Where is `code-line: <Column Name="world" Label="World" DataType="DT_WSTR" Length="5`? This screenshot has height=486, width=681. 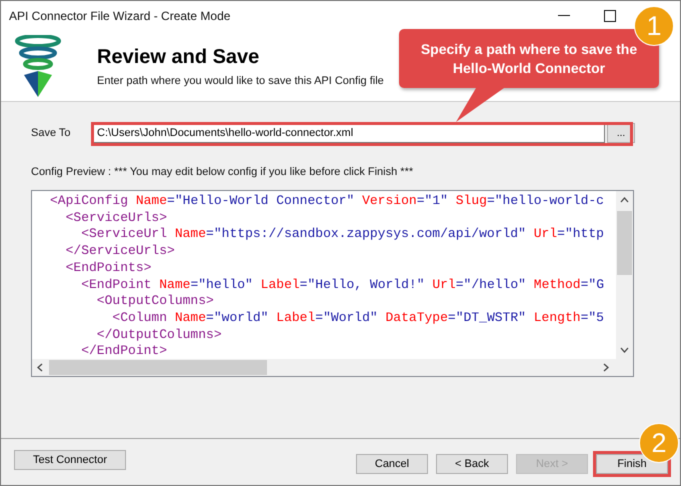
code-line: <Column Name="world" Label="World" DataType="DT_WSTR" Length="5 is located at coordinates (358, 318).